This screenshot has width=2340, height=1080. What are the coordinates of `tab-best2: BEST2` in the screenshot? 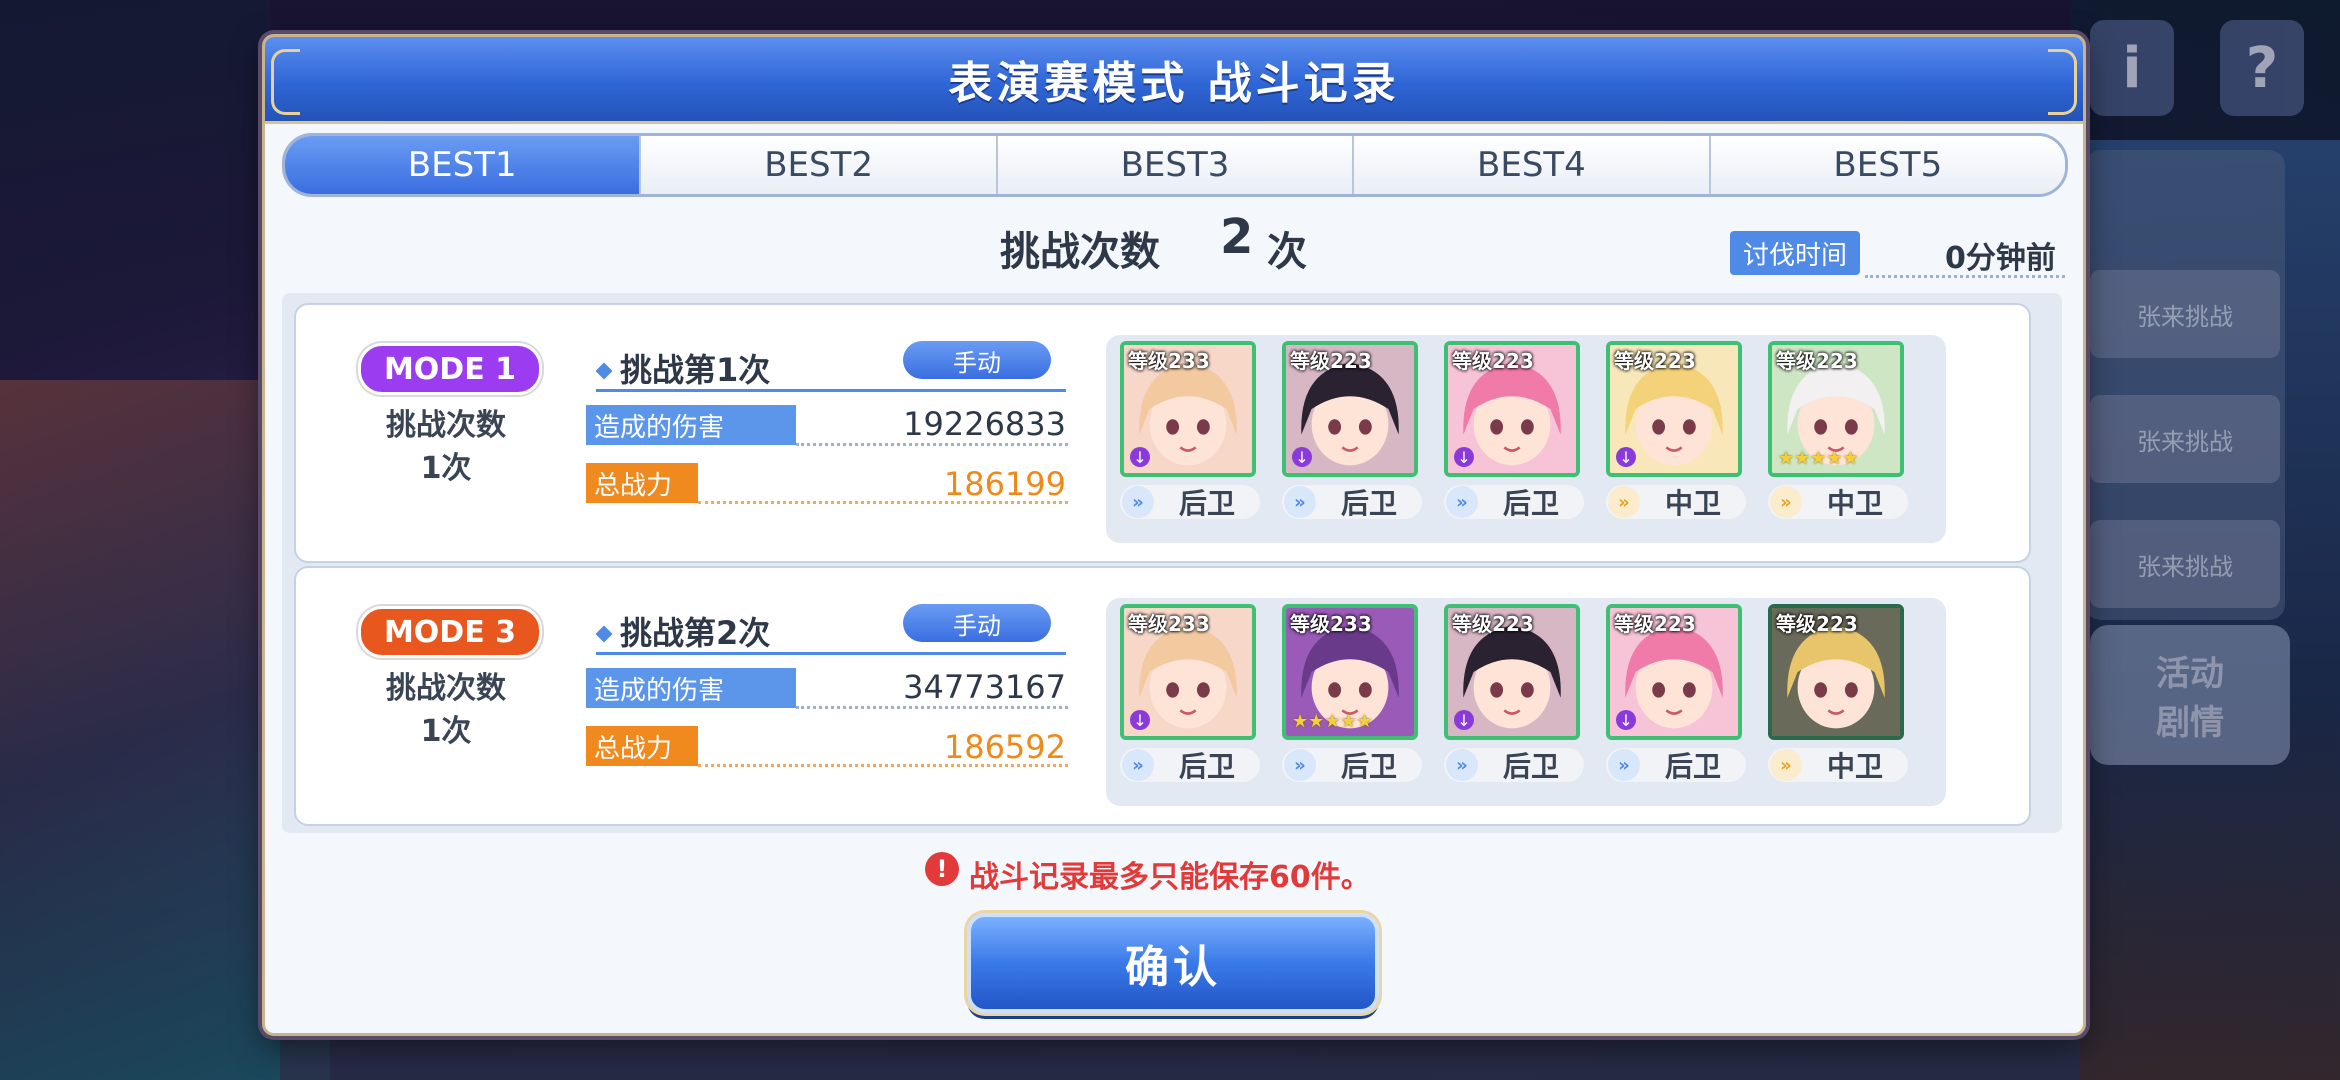 It's located at (819, 165).